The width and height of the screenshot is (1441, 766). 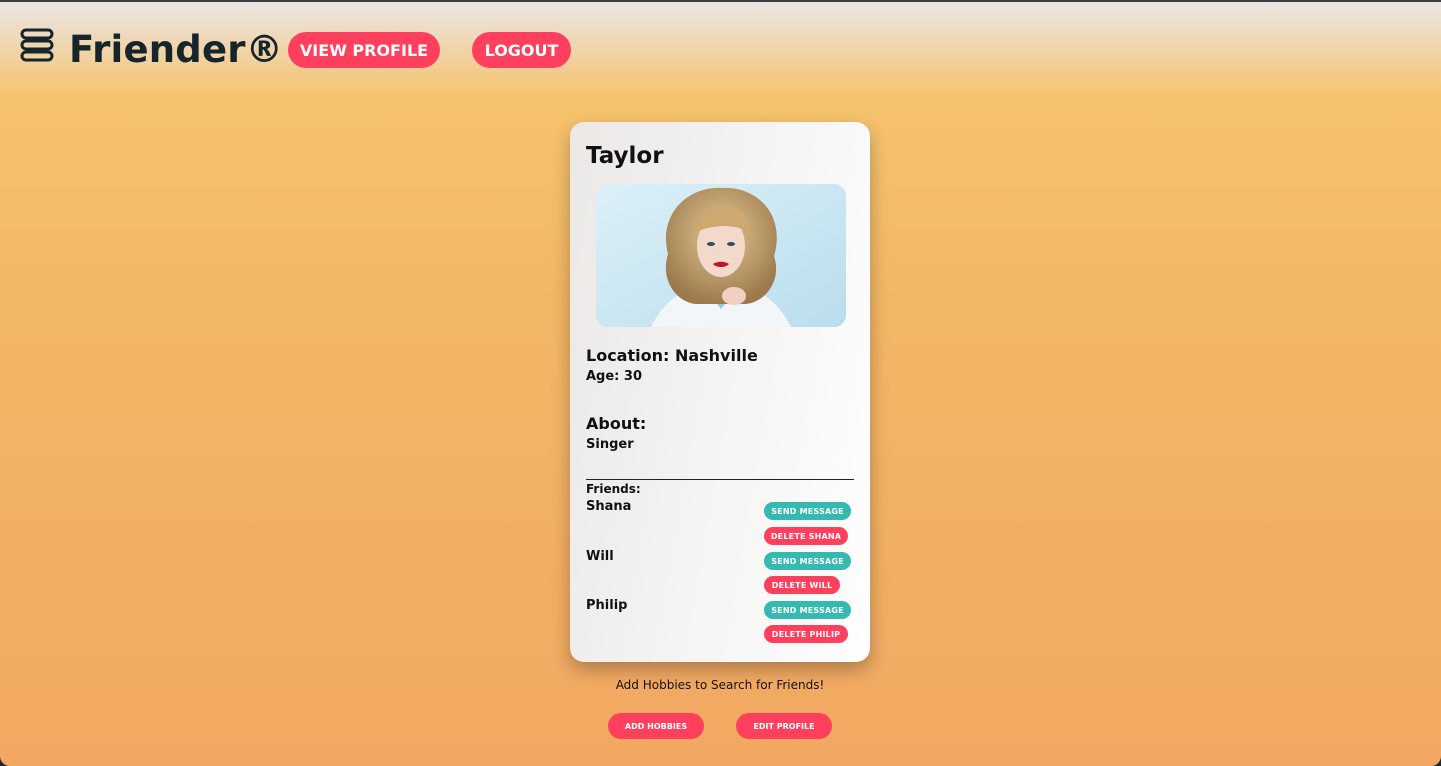 What do you see at coordinates (521, 50) in the screenshot?
I see `logout-button: LOGOUT` at bounding box center [521, 50].